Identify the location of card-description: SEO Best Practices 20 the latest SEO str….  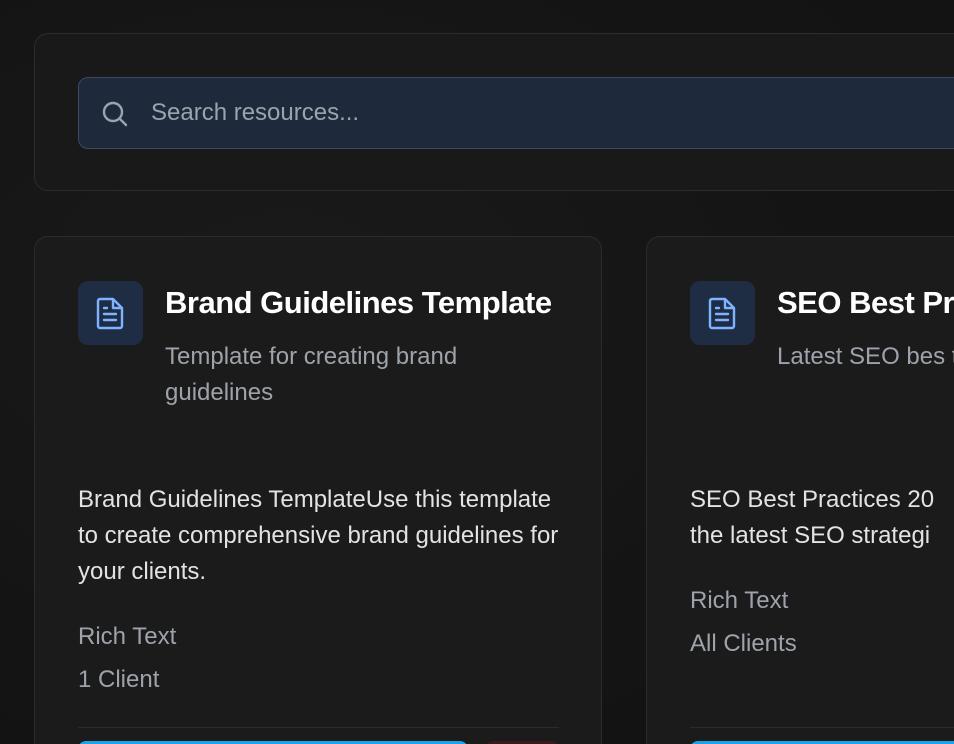
(822, 518).